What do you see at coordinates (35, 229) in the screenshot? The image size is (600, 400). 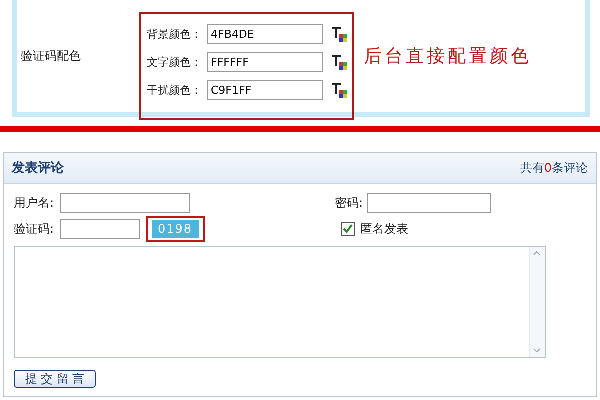 I see `captcha-label: 验证码:` at bounding box center [35, 229].